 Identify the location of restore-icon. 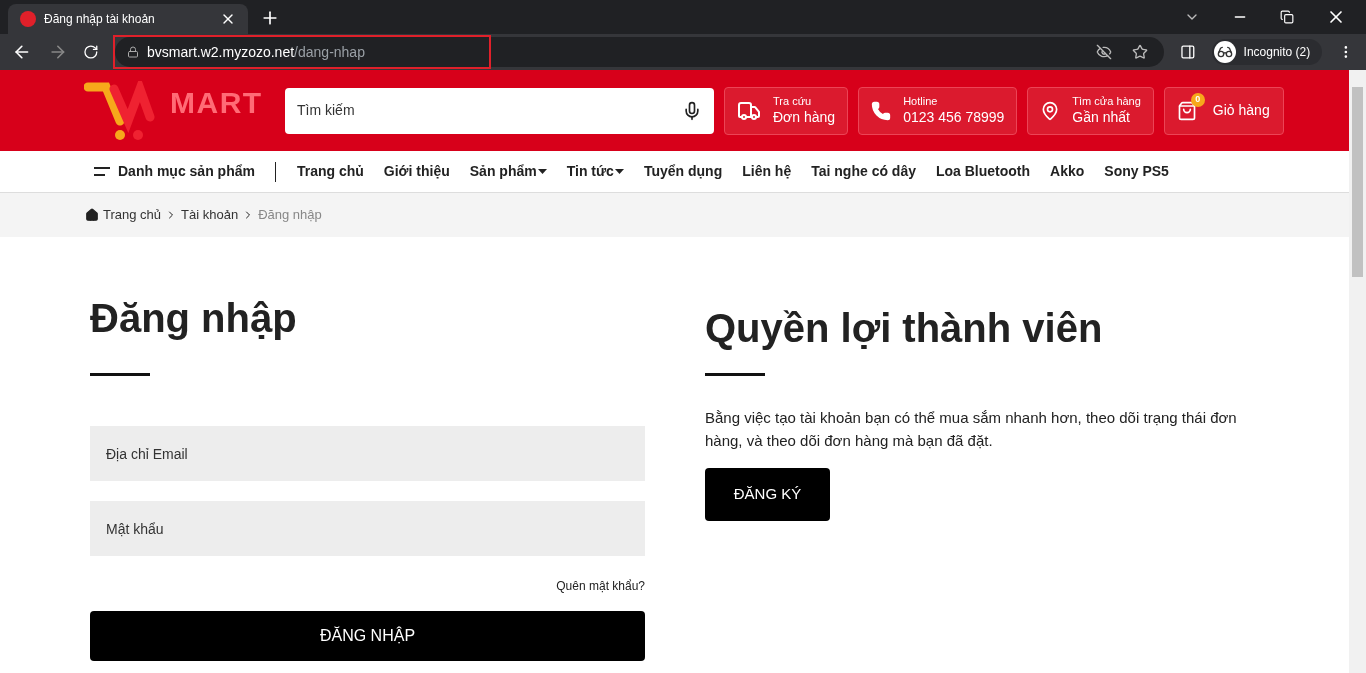
(1287, 17).